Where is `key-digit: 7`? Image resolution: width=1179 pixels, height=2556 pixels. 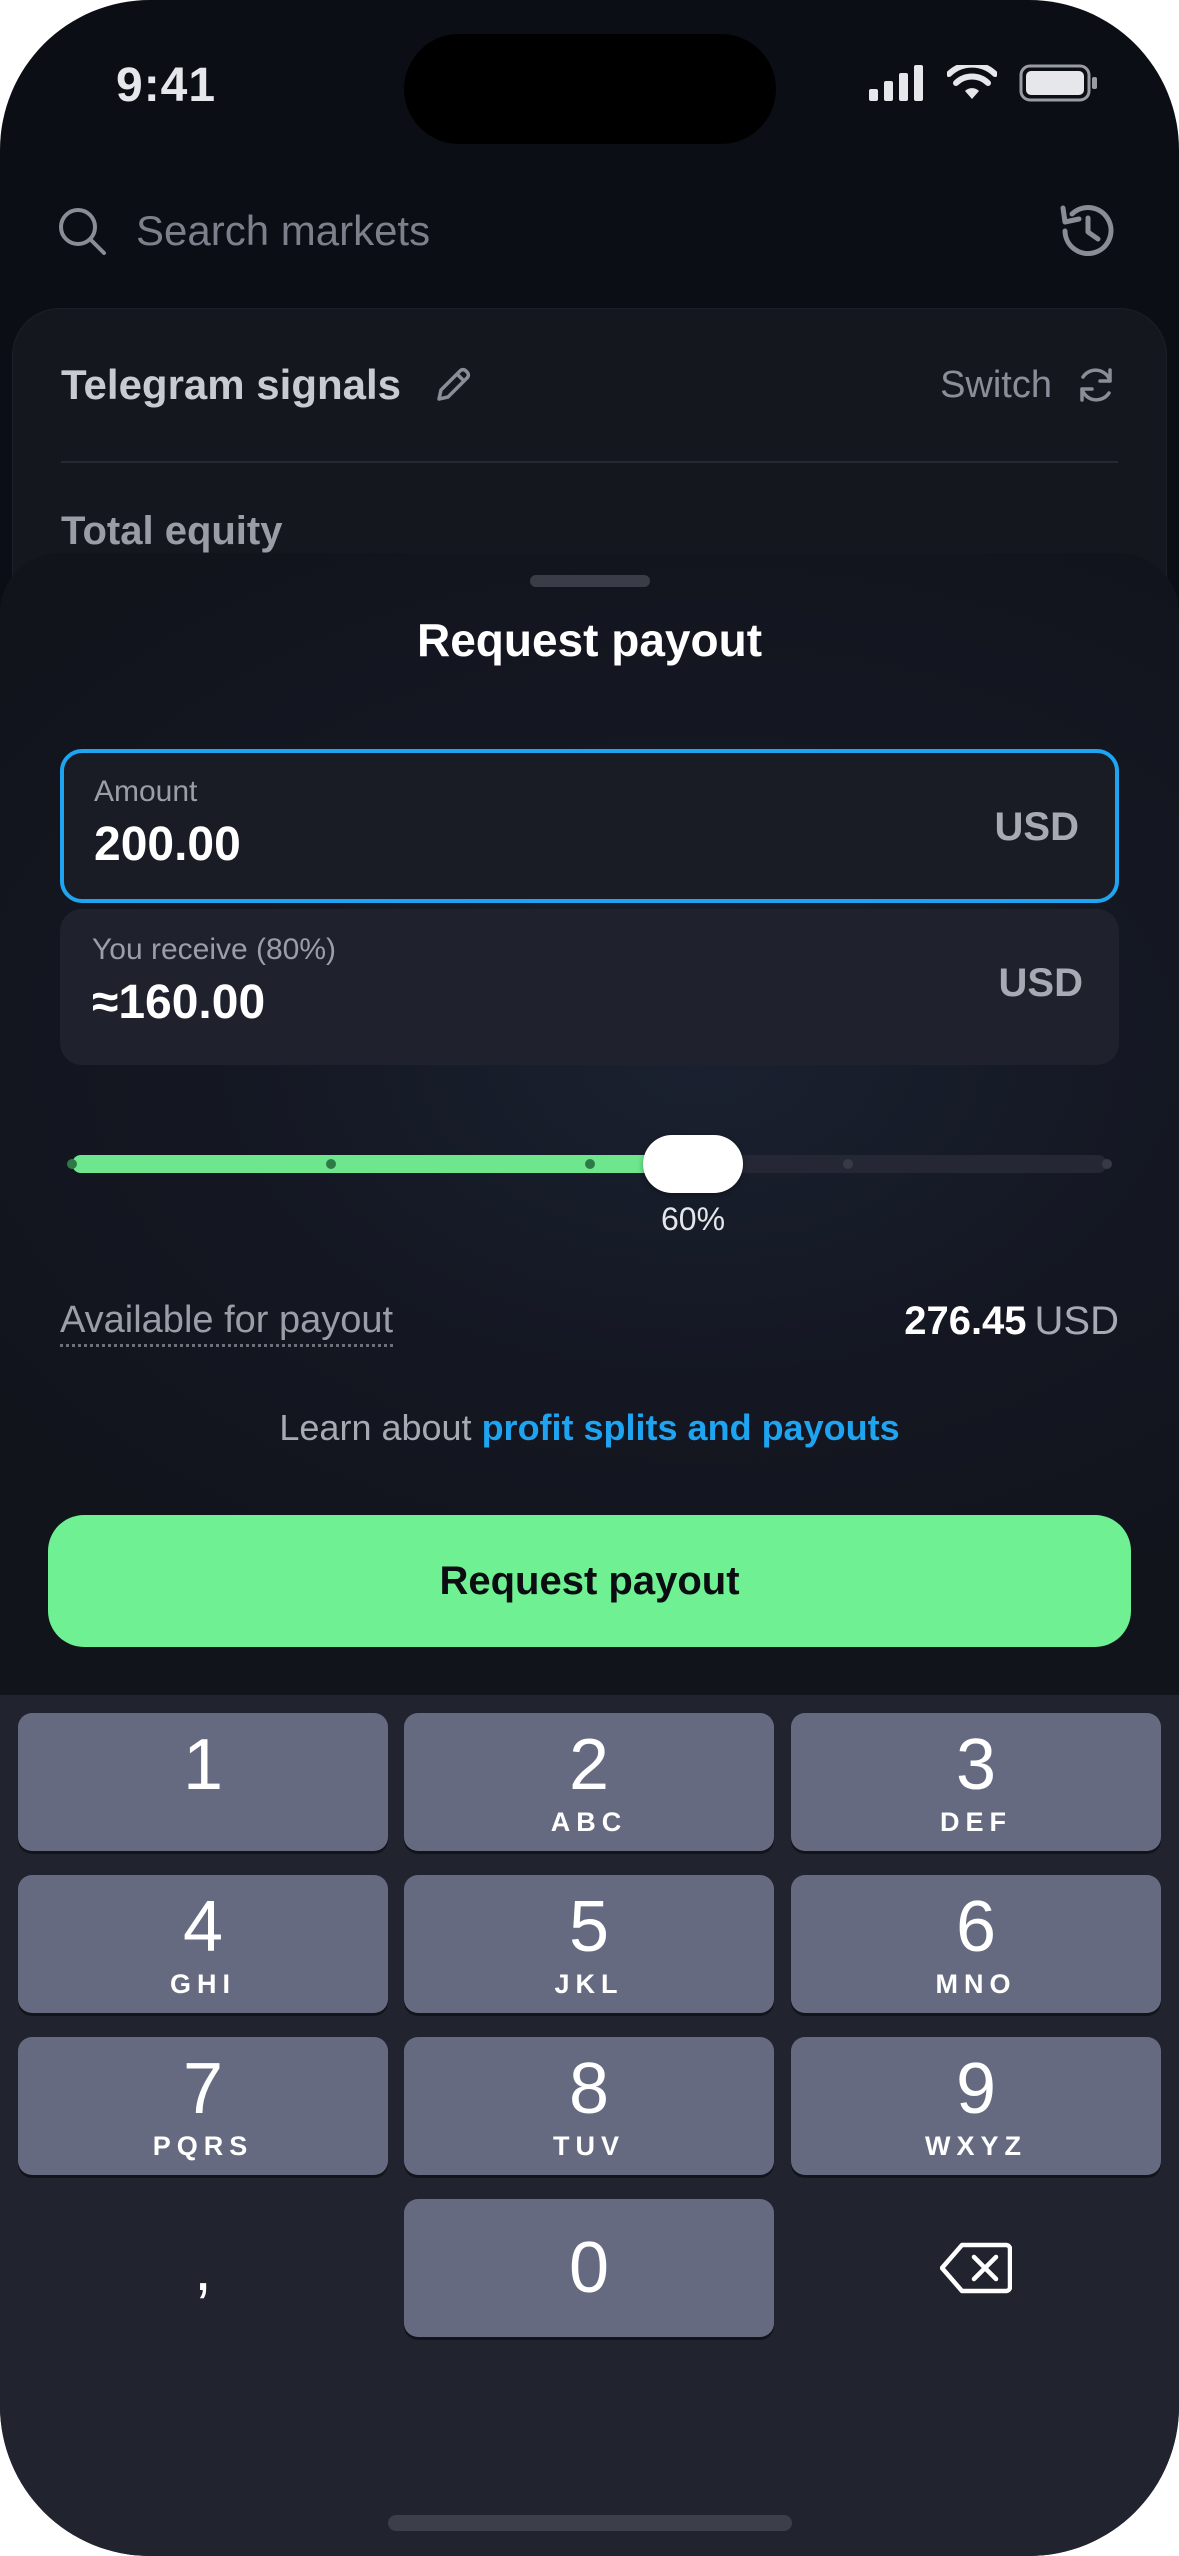 key-digit: 7 is located at coordinates (203, 2089).